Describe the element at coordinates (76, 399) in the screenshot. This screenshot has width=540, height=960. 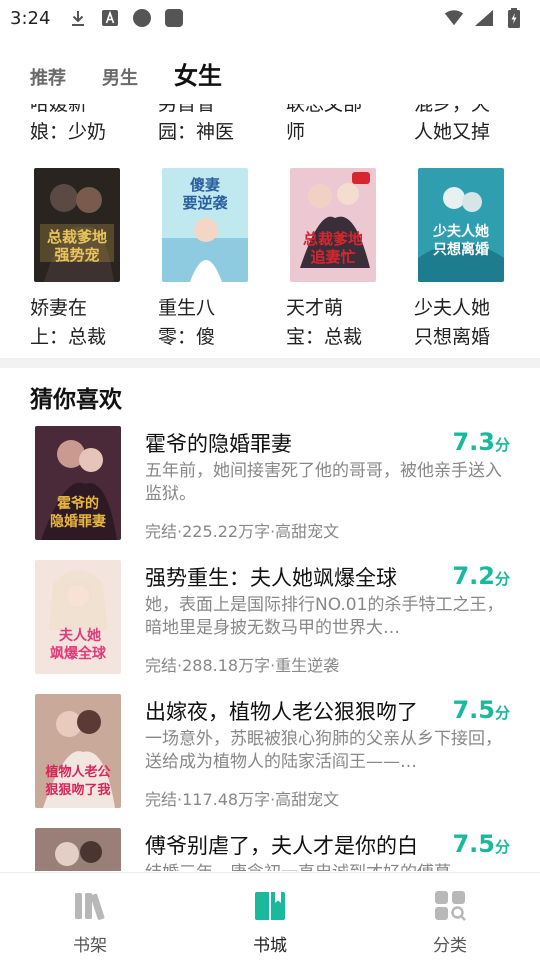
I see `section-title: 猜你喜欢` at that location.